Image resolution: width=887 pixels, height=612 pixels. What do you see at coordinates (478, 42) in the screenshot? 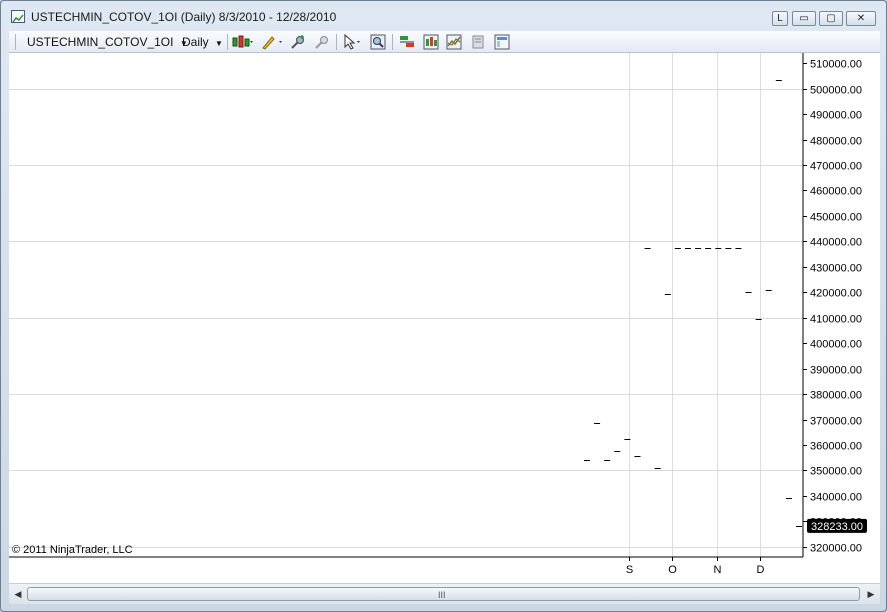
I see `properties-icon` at bounding box center [478, 42].